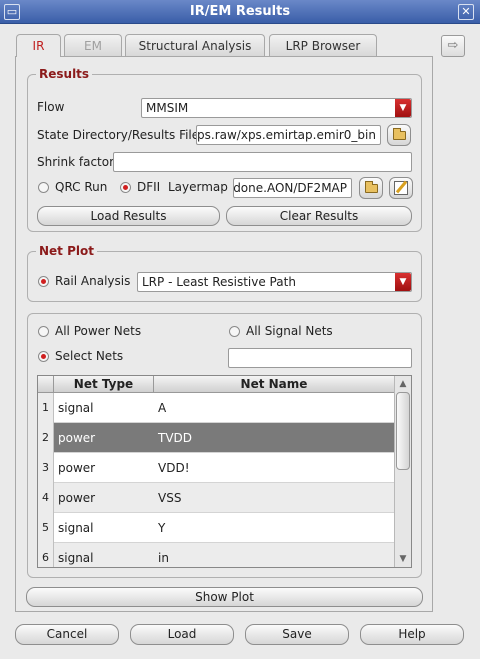 The height and width of the screenshot is (659, 480). What do you see at coordinates (219, 282) in the screenshot?
I see `rail-analysis-value: LRP - Least Resistive Path` at bounding box center [219, 282].